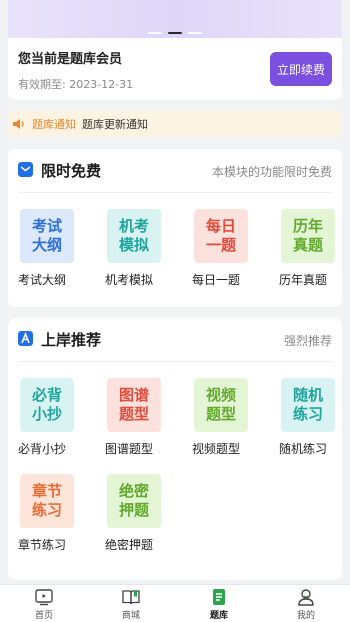 The image size is (350, 622). Describe the element at coordinates (175, 603) in the screenshot. I see `bottom-tab-bar: 首页 商城 题库 我的` at that location.